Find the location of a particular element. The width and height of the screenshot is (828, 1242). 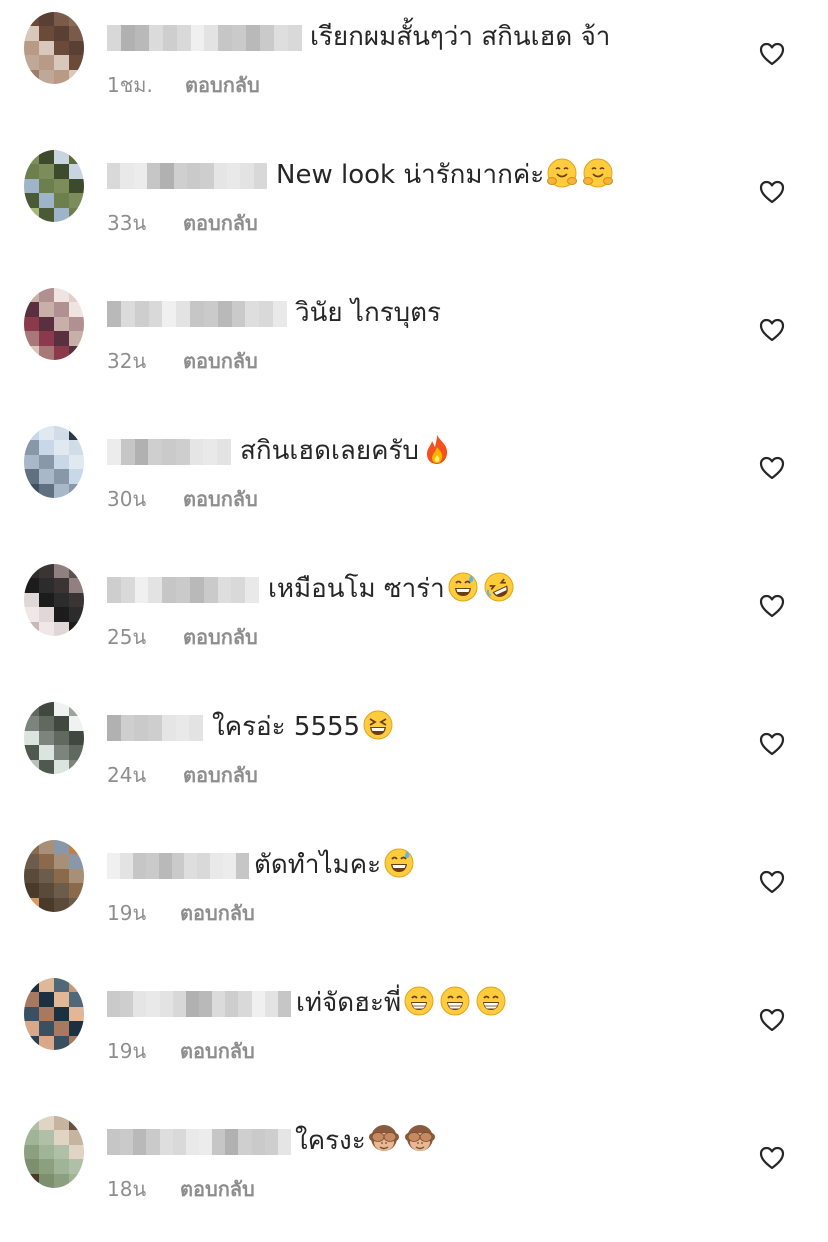

comment-item: ใครงะ 18น ตอบกลับ is located at coordinates (414, 1173).